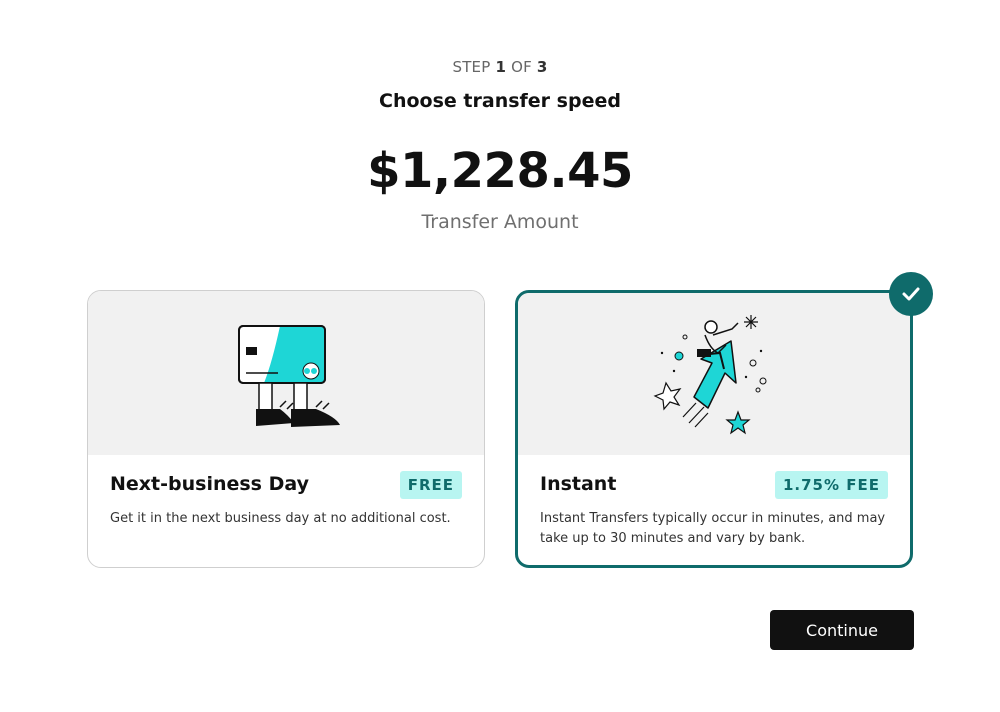  What do you see at coordinates (500, 101) in the screenshot?
I see `page-title: Choose transfer speed` at bounding box center [500, 101].